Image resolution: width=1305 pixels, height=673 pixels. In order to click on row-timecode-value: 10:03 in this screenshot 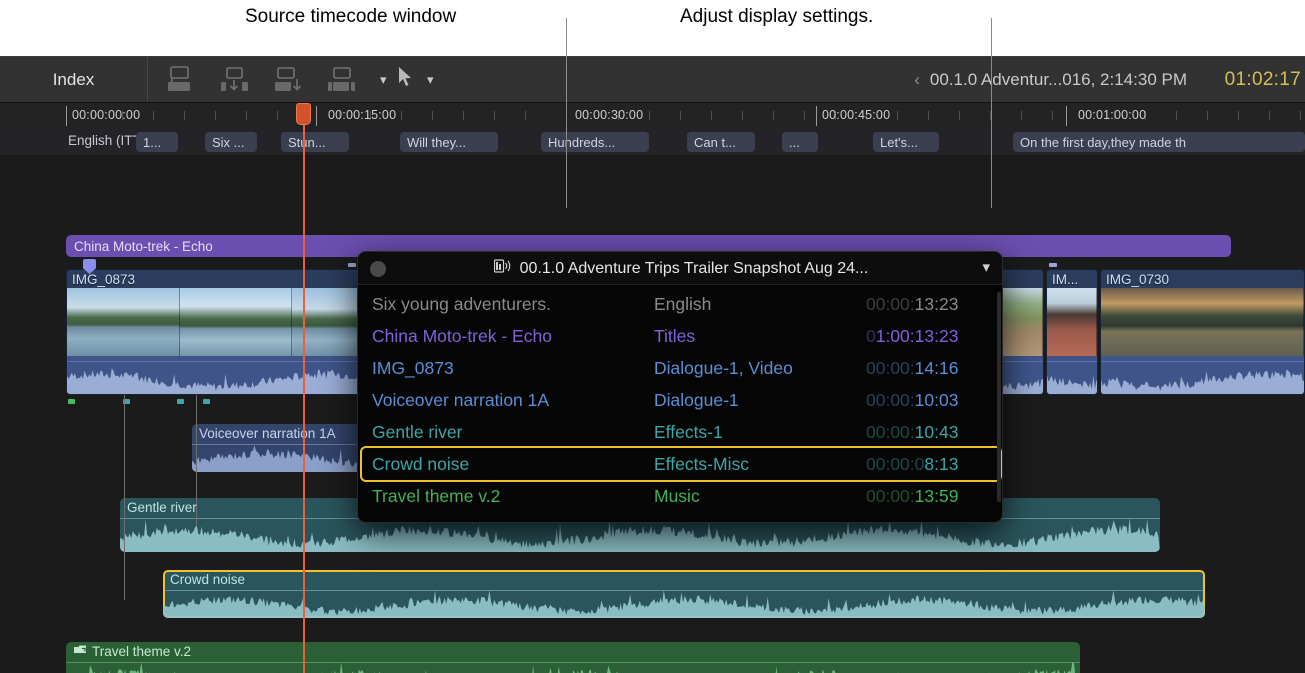, I will do `click(936, 399)`.